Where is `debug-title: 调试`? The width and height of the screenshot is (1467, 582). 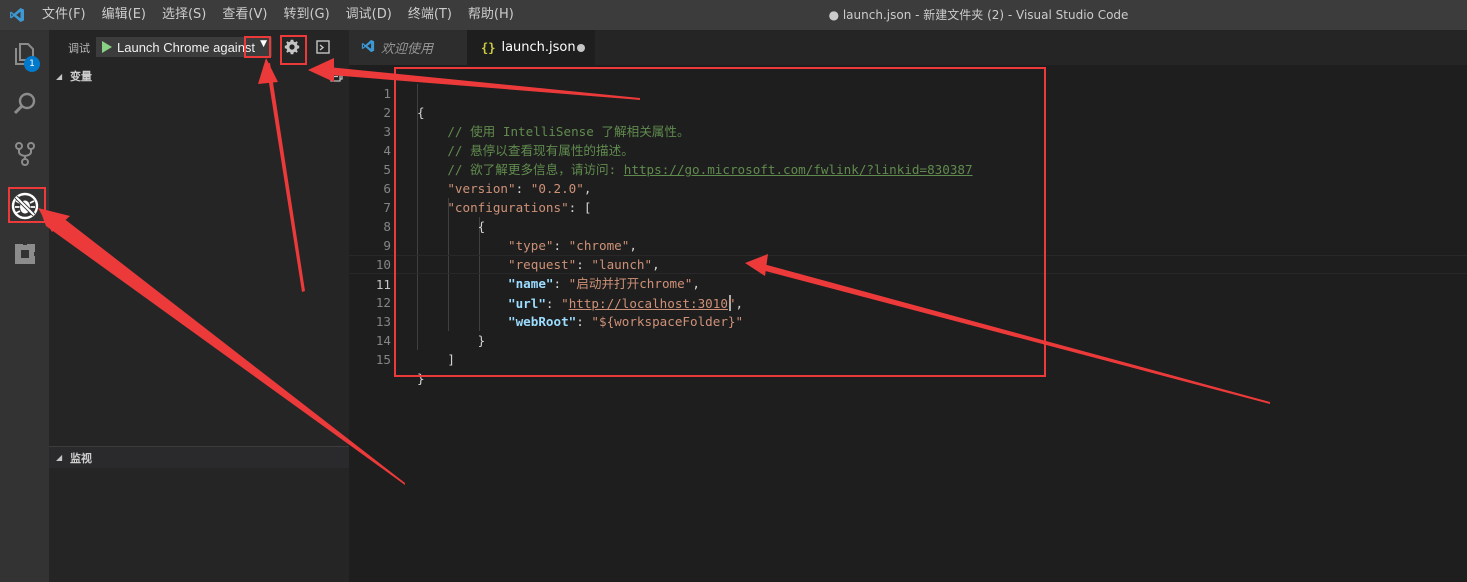
debug-title: 调试 is located at coordinates (79, 48).